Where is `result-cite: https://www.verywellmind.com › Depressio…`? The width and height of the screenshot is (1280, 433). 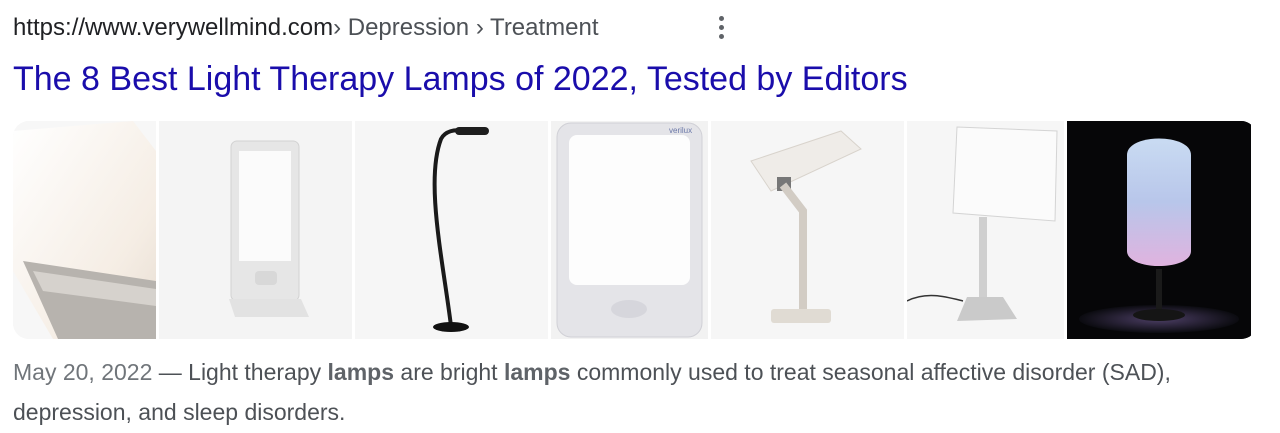 result-cite: https://www.verywellmind.com › Depressio… is located at coordinates (306, 28).